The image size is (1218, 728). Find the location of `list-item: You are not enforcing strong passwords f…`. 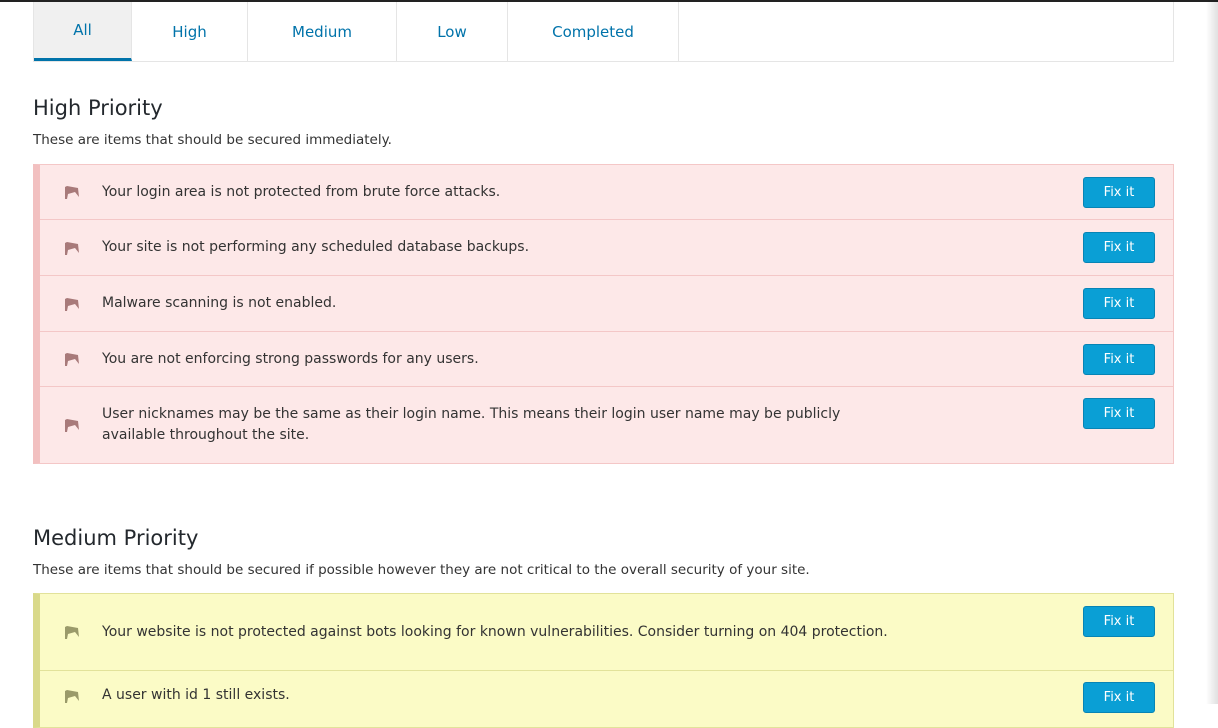

list-item: You are not enforcing strong passwords f… is located at coordinates (606, 359).